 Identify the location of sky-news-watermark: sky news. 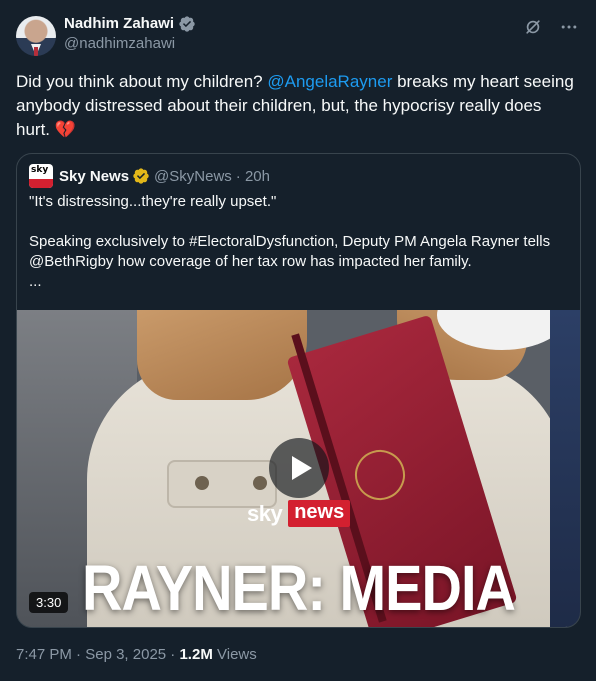
(299, 513).